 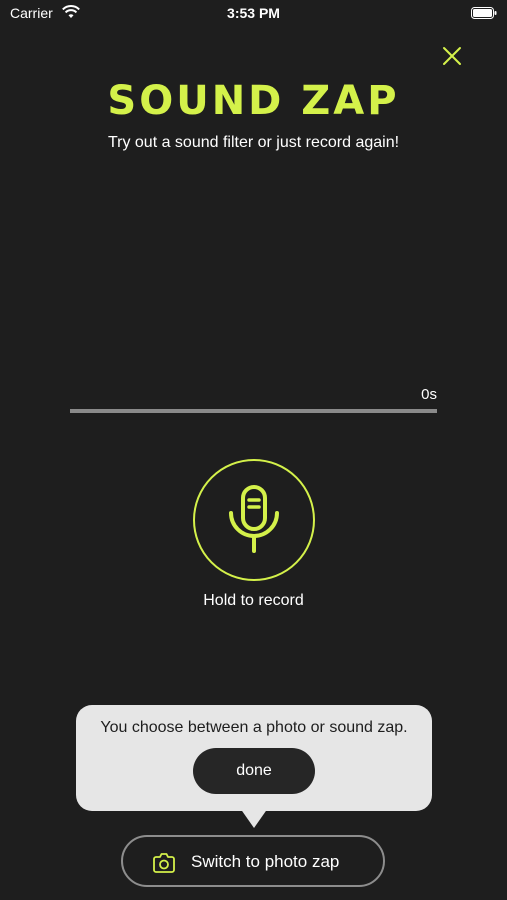 I want to click on recording-duration: 0s, so click(x=429, y=394).